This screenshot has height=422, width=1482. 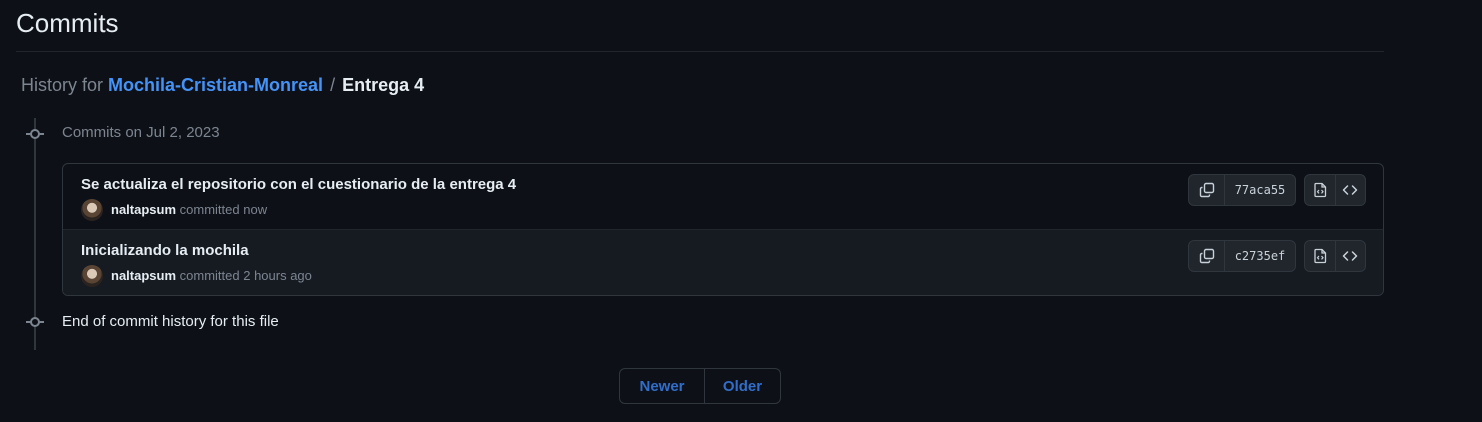 I want to click on sha-button-group: 77aca55, so click(x=1242, y=190).